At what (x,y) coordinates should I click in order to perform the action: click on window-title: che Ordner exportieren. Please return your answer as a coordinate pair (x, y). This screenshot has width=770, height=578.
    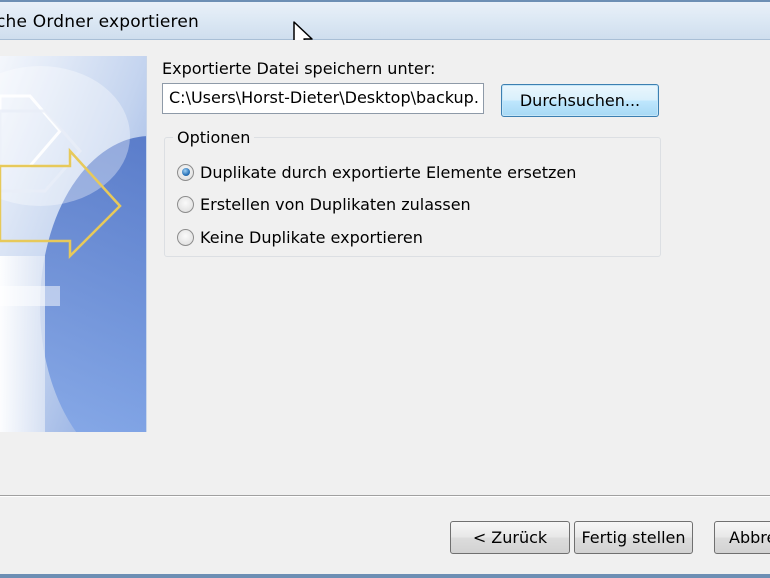
    Looking at the image, I should click on (99, 22).